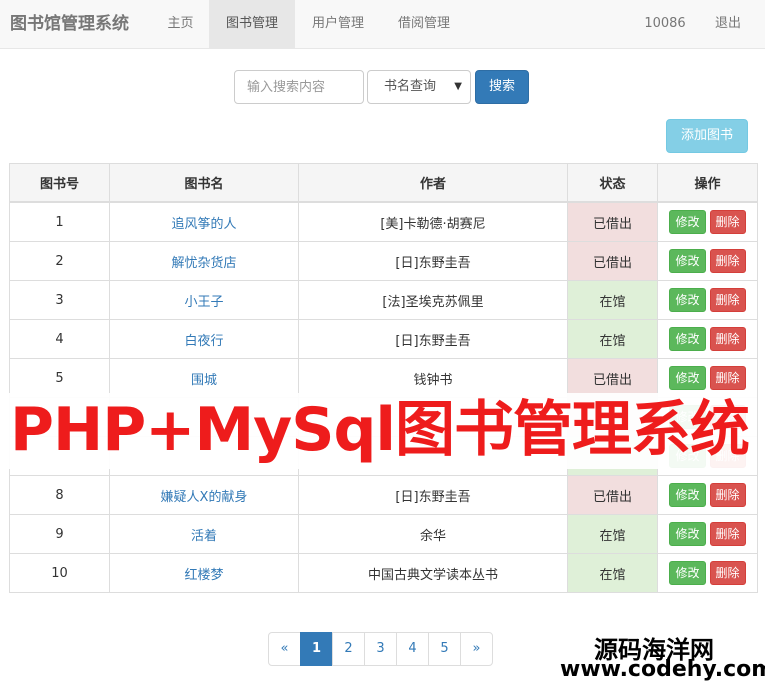 This screenshot has width=765, height=687. I want to click on chevron-down-icon: ▼, so click(458, 86).